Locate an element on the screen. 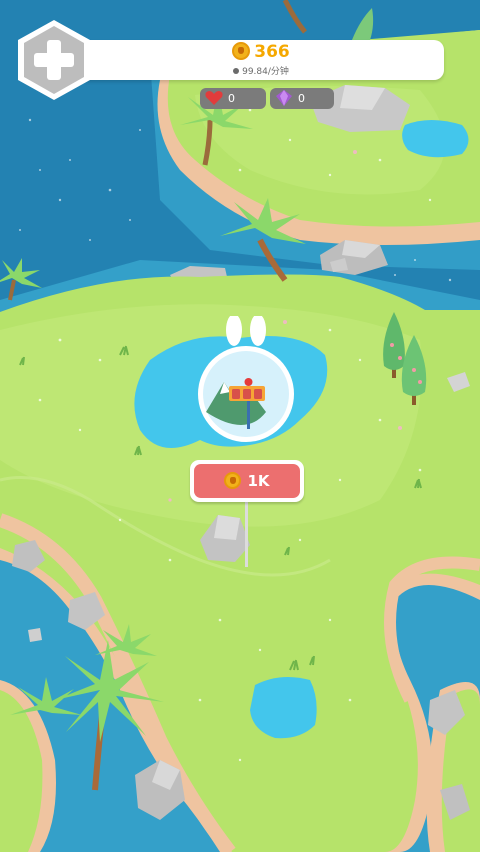 This screenshot has width=480, height=852. gems-value: 0 is located at coordinates (301, 98).